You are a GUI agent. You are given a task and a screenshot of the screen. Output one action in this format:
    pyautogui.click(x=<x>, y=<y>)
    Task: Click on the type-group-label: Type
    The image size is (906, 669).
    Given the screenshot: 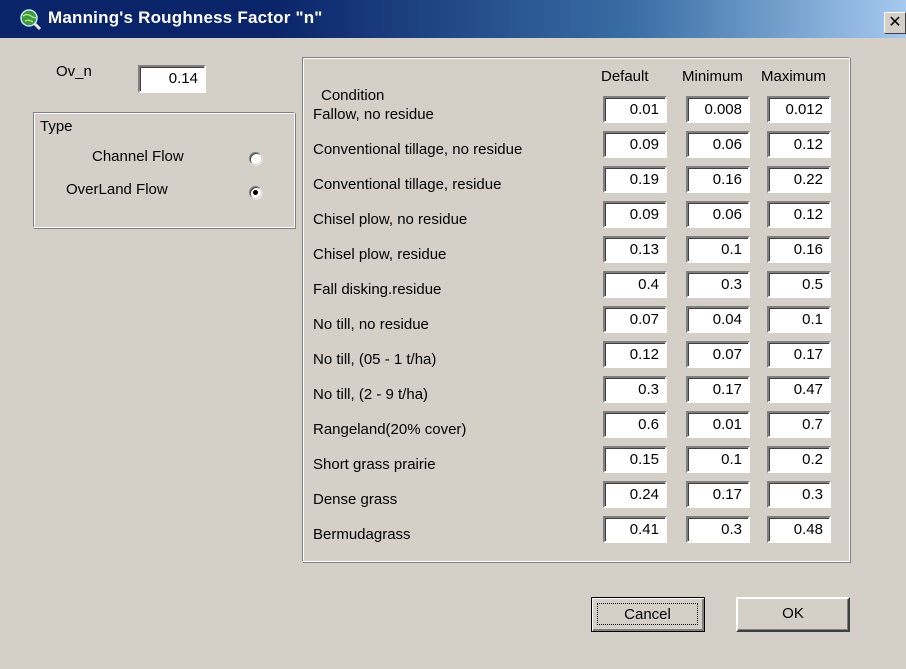 What is the action you would take?
    pyautogui.click(x=56, y=126)
    